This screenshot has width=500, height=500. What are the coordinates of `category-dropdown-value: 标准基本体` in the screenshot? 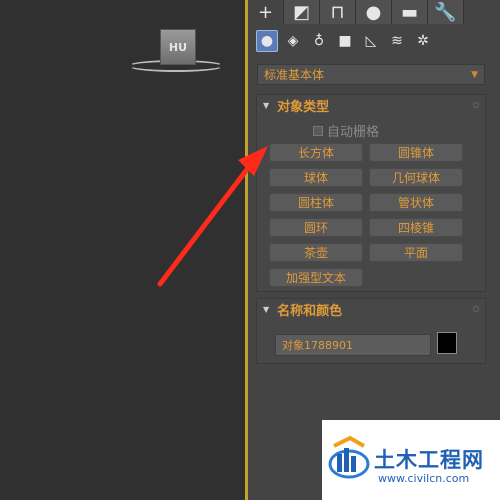 It's located at (294, 75).